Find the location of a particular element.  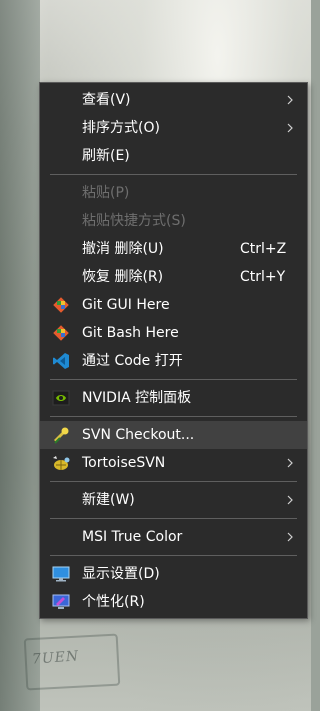

menu-item-label: 刷新(E) is located at coordinates (106, 156).